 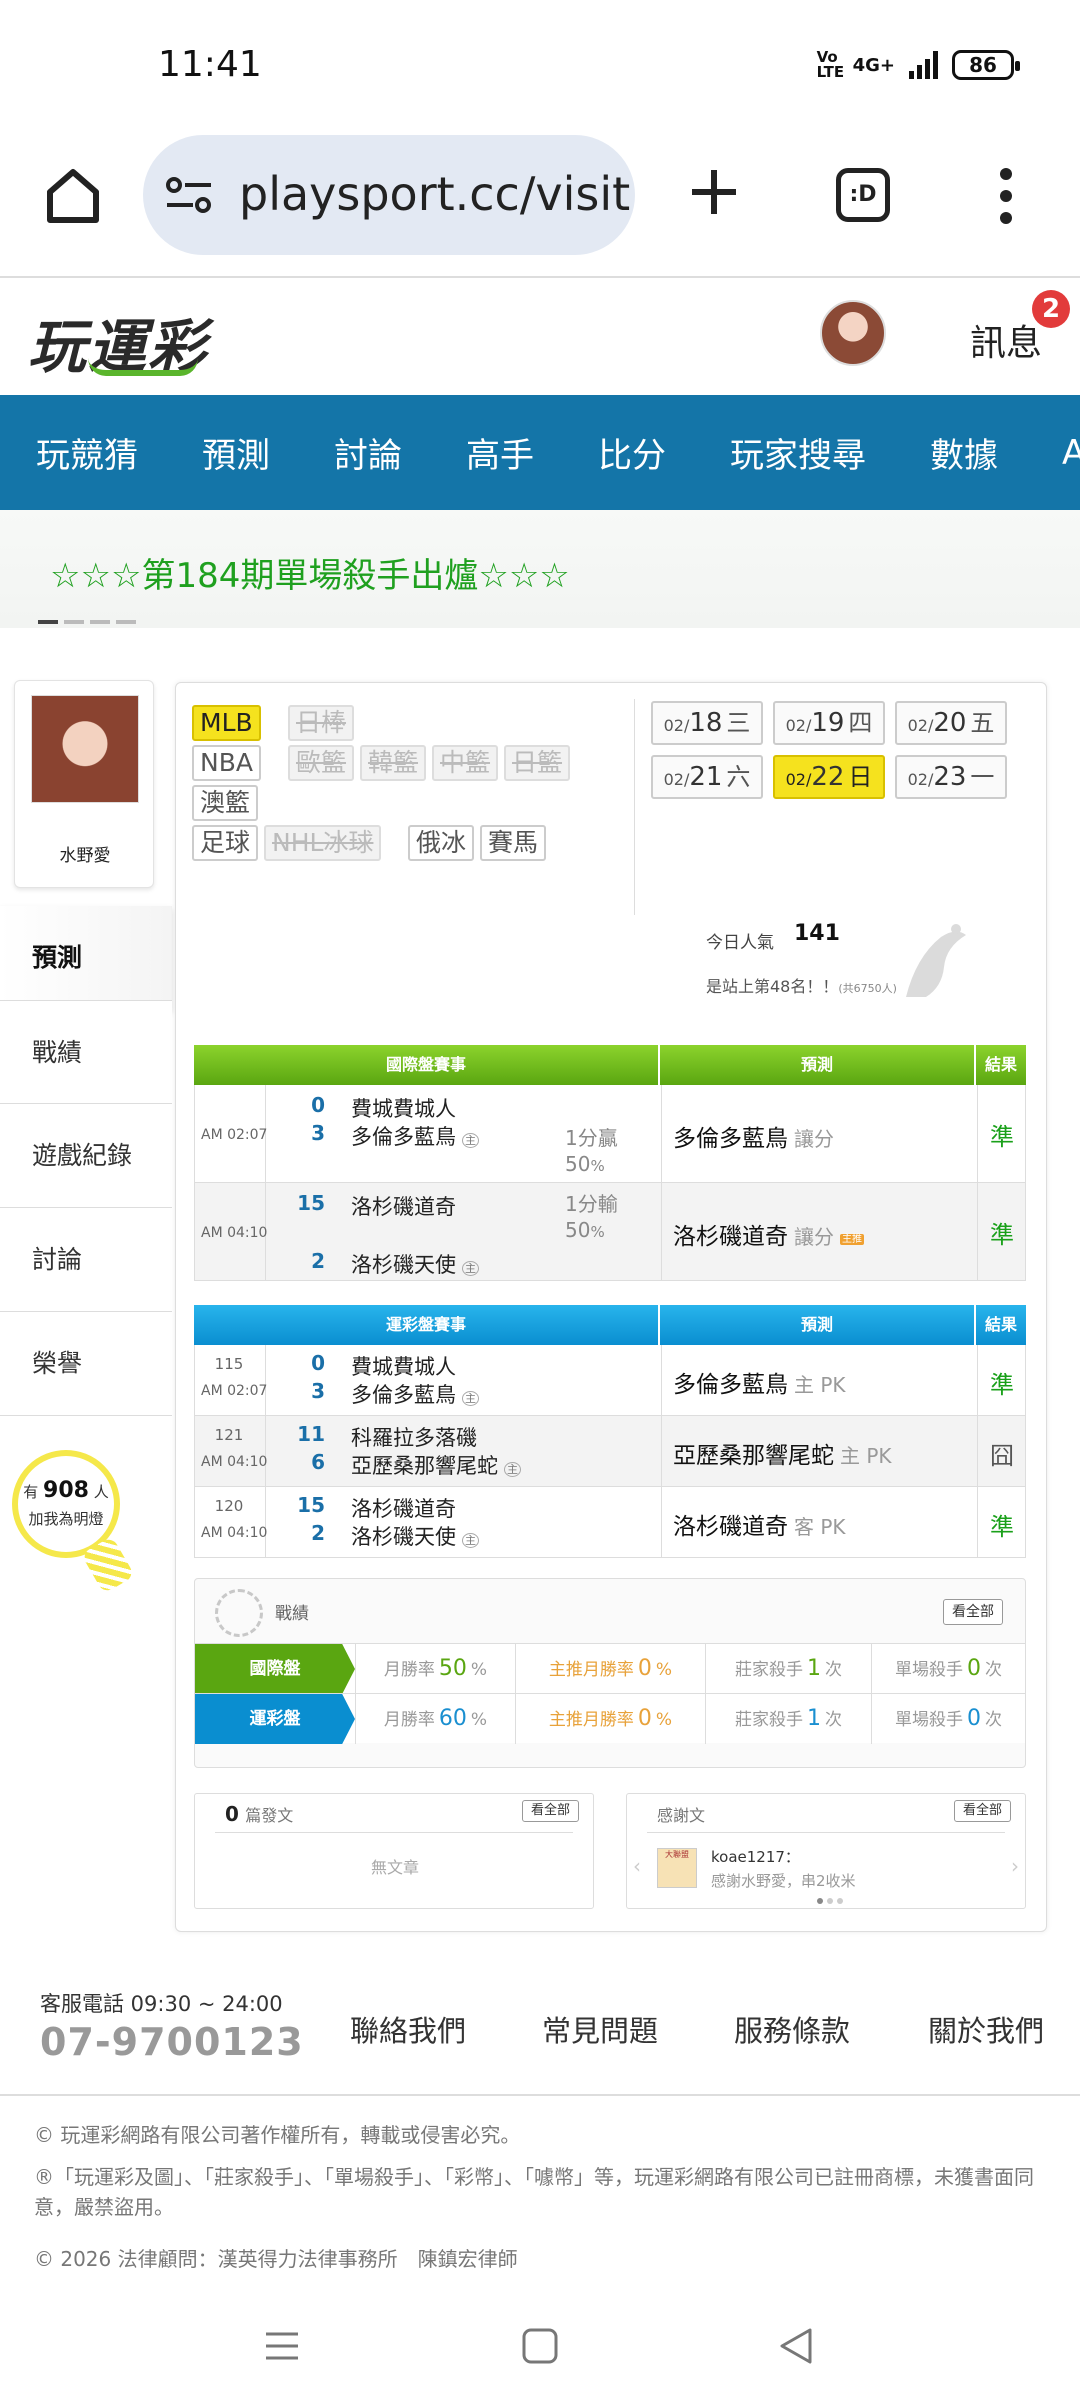 What do you see at coordinates (974, 1718) in the screenshot?
I see `single-killer-value: 0` at bounding box center [974, 1718].